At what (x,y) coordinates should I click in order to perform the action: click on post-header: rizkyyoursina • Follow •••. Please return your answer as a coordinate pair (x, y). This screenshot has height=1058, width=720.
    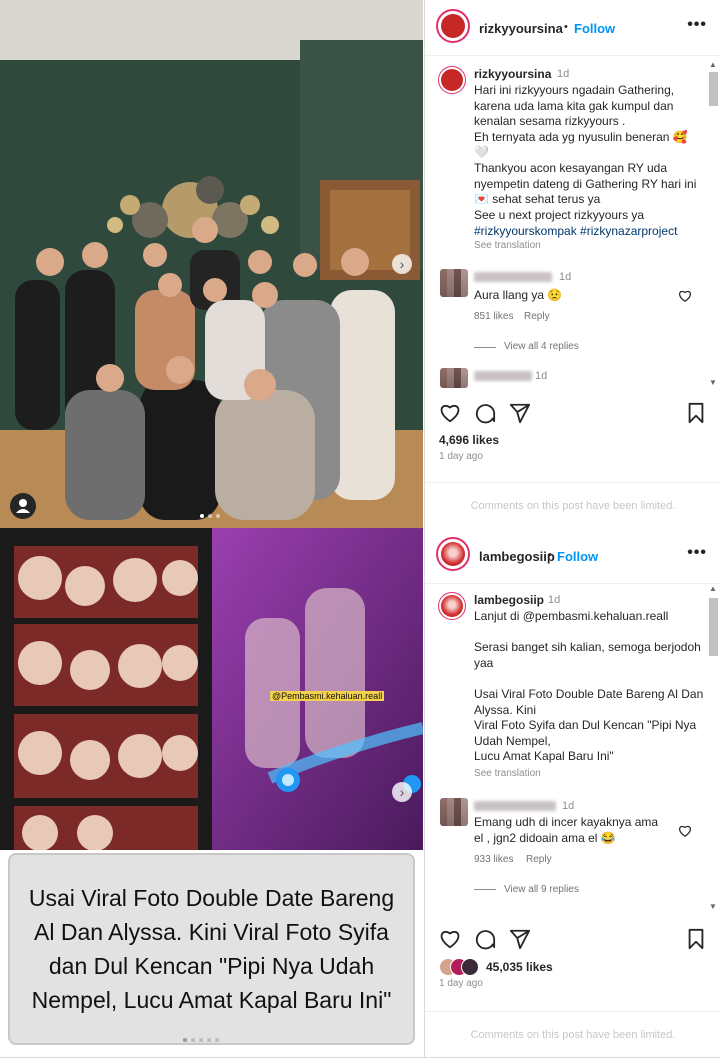
    Looking at the image, I should click on (572, 28).